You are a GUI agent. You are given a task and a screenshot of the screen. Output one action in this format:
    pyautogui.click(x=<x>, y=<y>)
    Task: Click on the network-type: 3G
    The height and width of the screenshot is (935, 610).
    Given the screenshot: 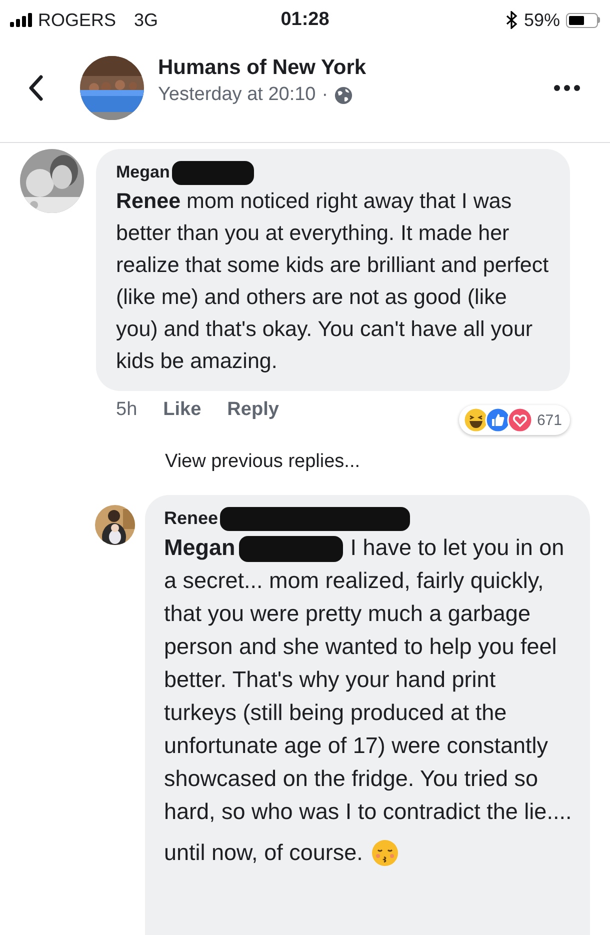 What is the action you would take?
    pyautogui.click(x=146, y=20)
    